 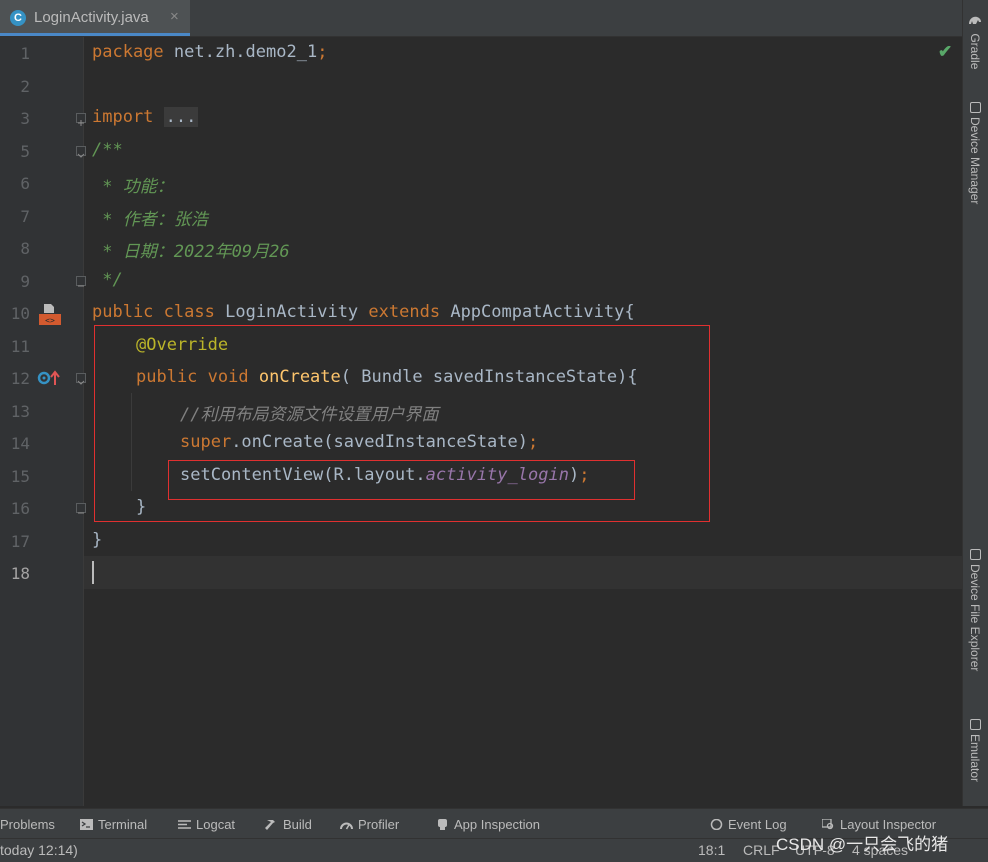 What do you see at coordinates (442, 824) in the screenshot?
I see `app-inspection-icon` at bounding box center [442, 824].